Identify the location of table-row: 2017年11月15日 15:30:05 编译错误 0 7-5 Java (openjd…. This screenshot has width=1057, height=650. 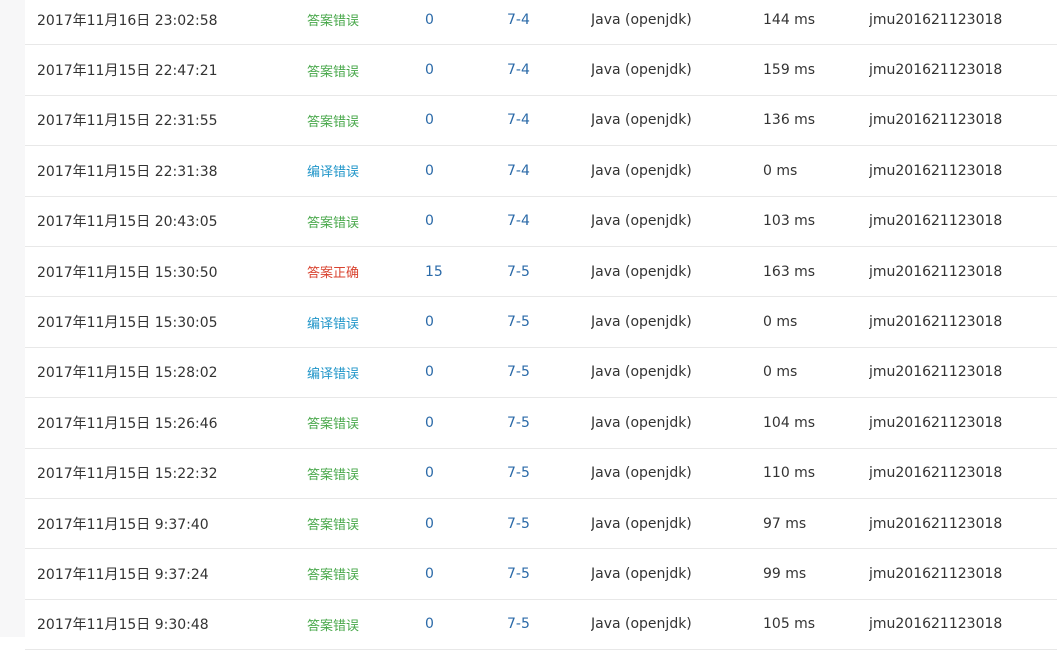
(541, 322).